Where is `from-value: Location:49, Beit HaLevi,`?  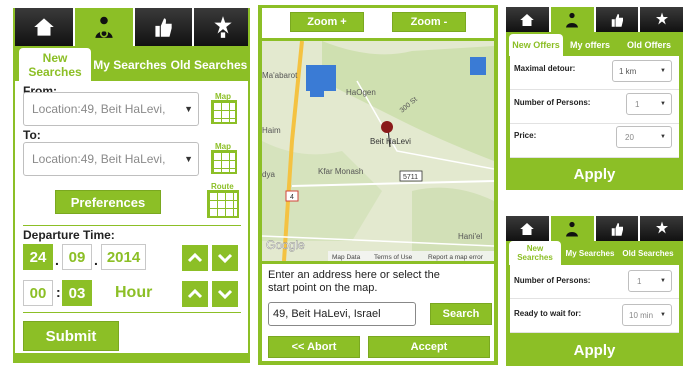 from-value: Location:49, Beit HaLevi, is located at coordinates (99, 109).